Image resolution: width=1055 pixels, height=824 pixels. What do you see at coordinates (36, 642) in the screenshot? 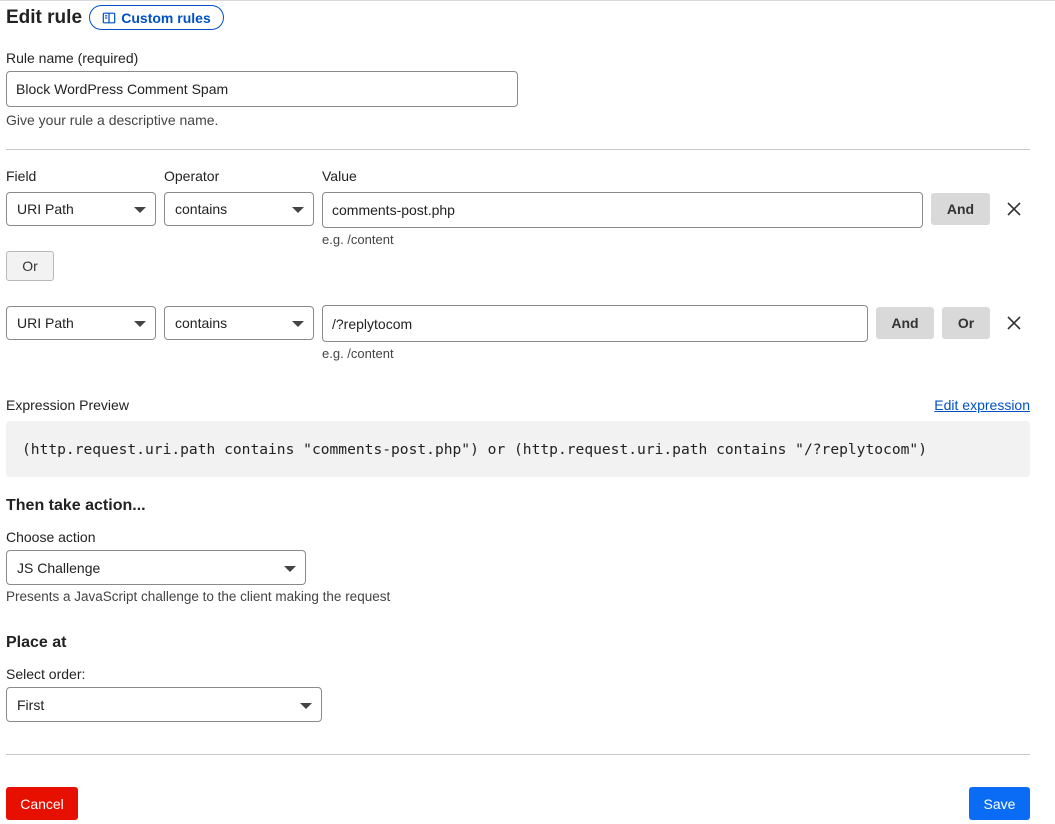
I see `place-section-title: Place at` at bounding box center [36, 642].